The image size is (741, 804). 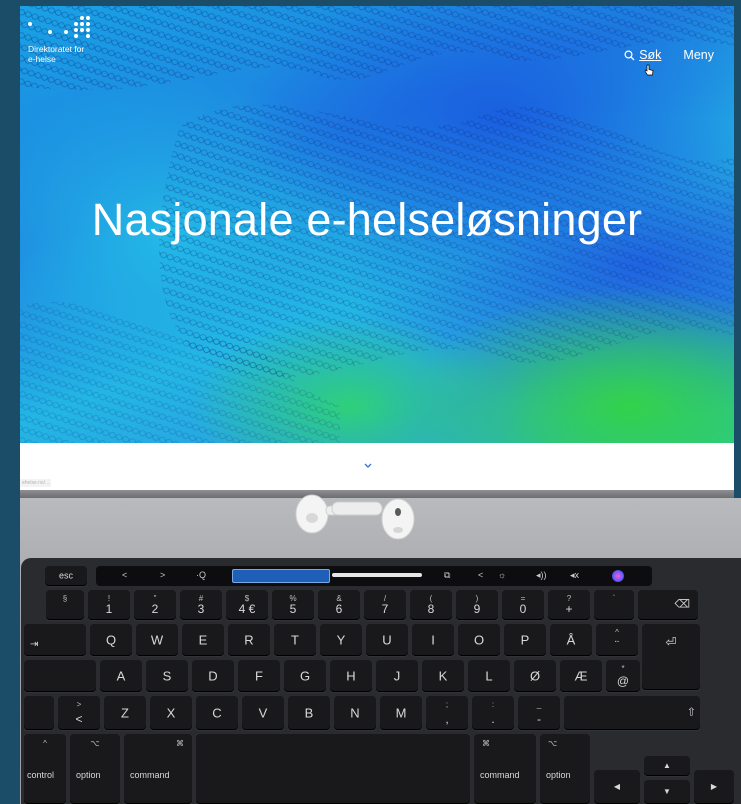 I want to click on arrow-left-key: ◀, so click(x=617, y=787).